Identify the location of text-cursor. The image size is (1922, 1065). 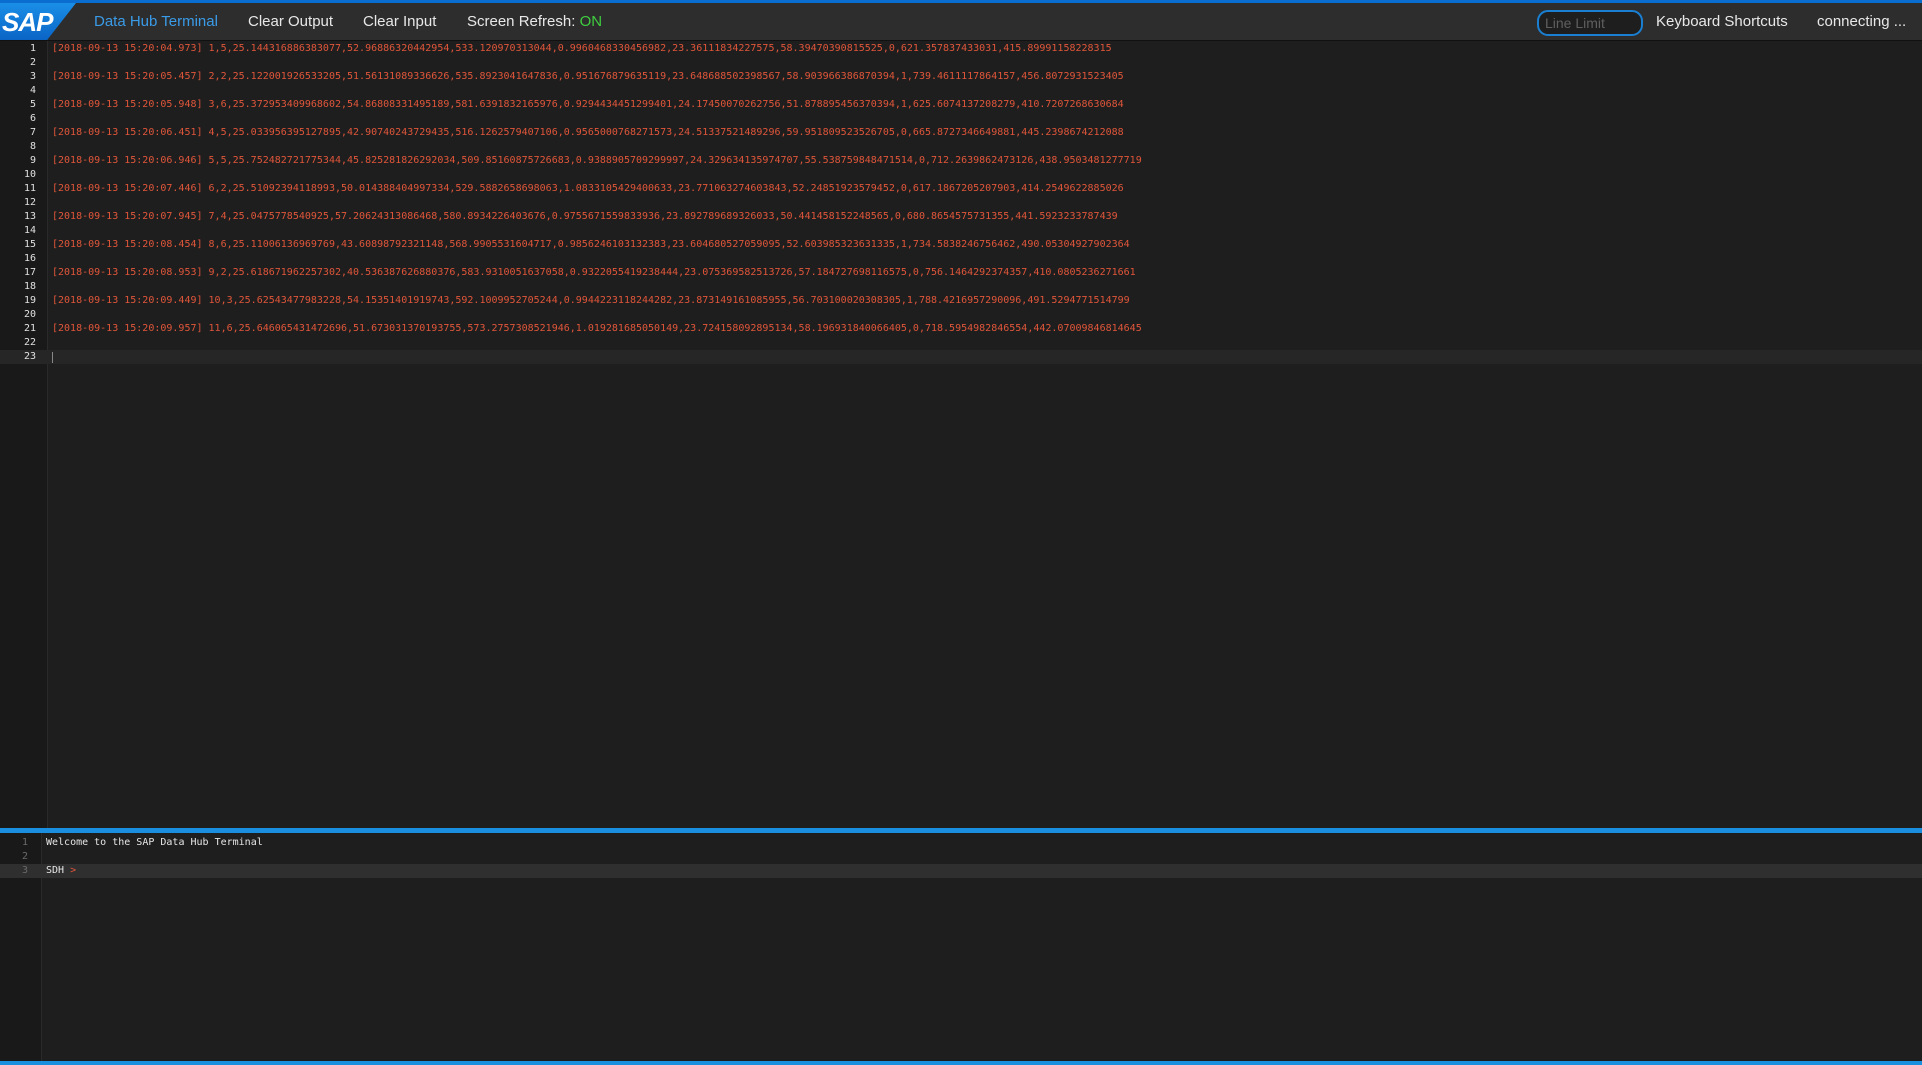
(52, 357).